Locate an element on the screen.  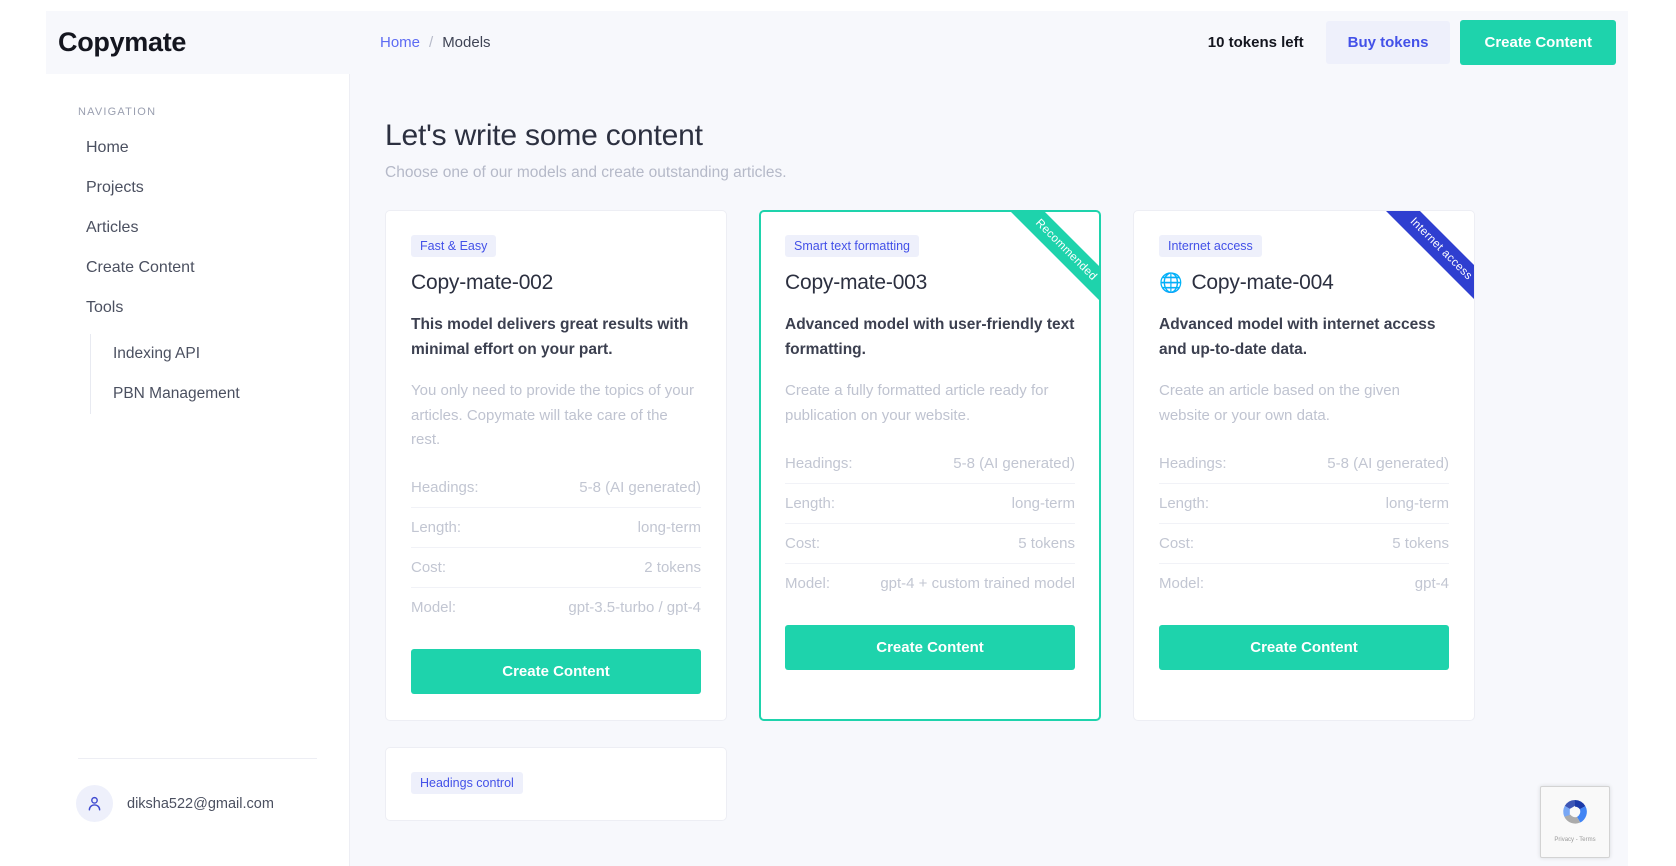
create-content-button: Create Content is located at coordinates (1538, 42).